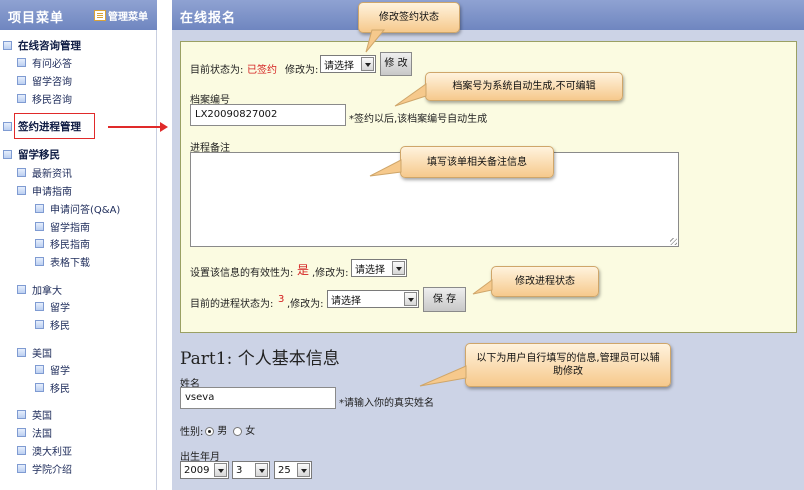  What do you see at coordinates (477, 162) in the screenshot?
I see `callout-notes: 填写该单相关备注信息` at bounding box center [477, 162].